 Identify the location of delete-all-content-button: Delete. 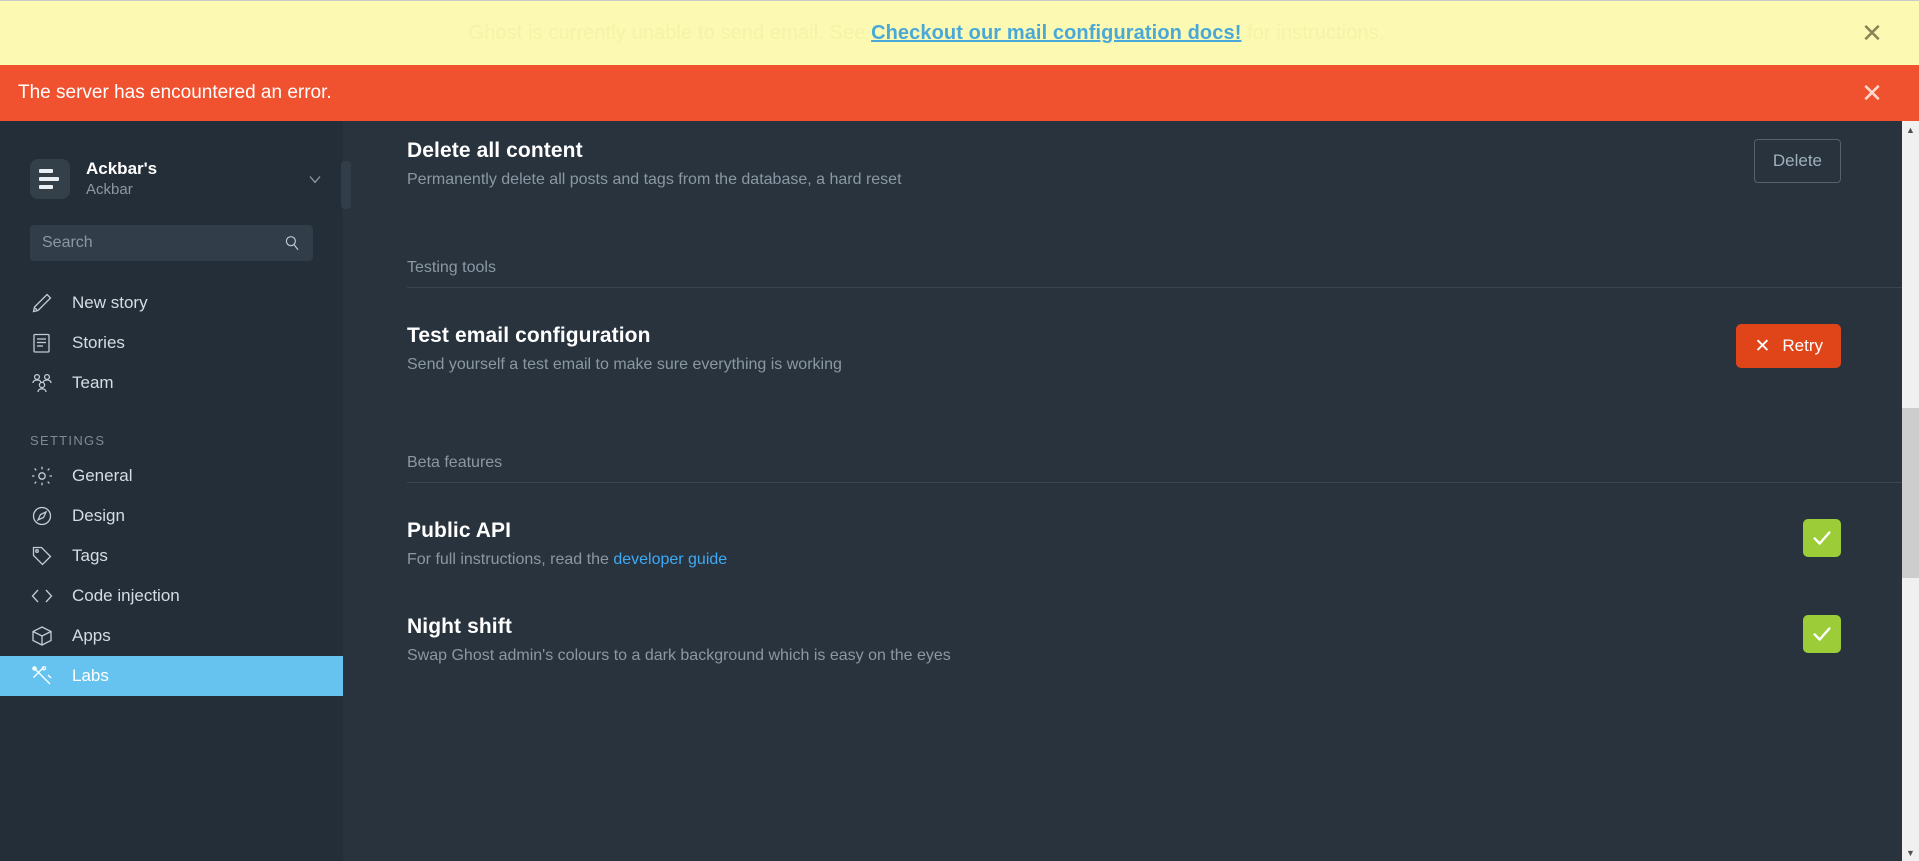
(1797, 161).